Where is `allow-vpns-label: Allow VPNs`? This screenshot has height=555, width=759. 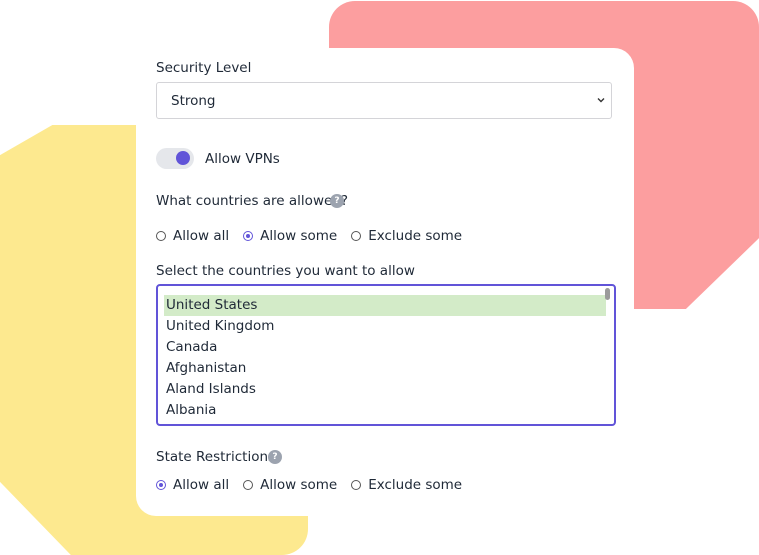 allow-vpns-label: Allow VPNs is located at coordinates (242, 159).